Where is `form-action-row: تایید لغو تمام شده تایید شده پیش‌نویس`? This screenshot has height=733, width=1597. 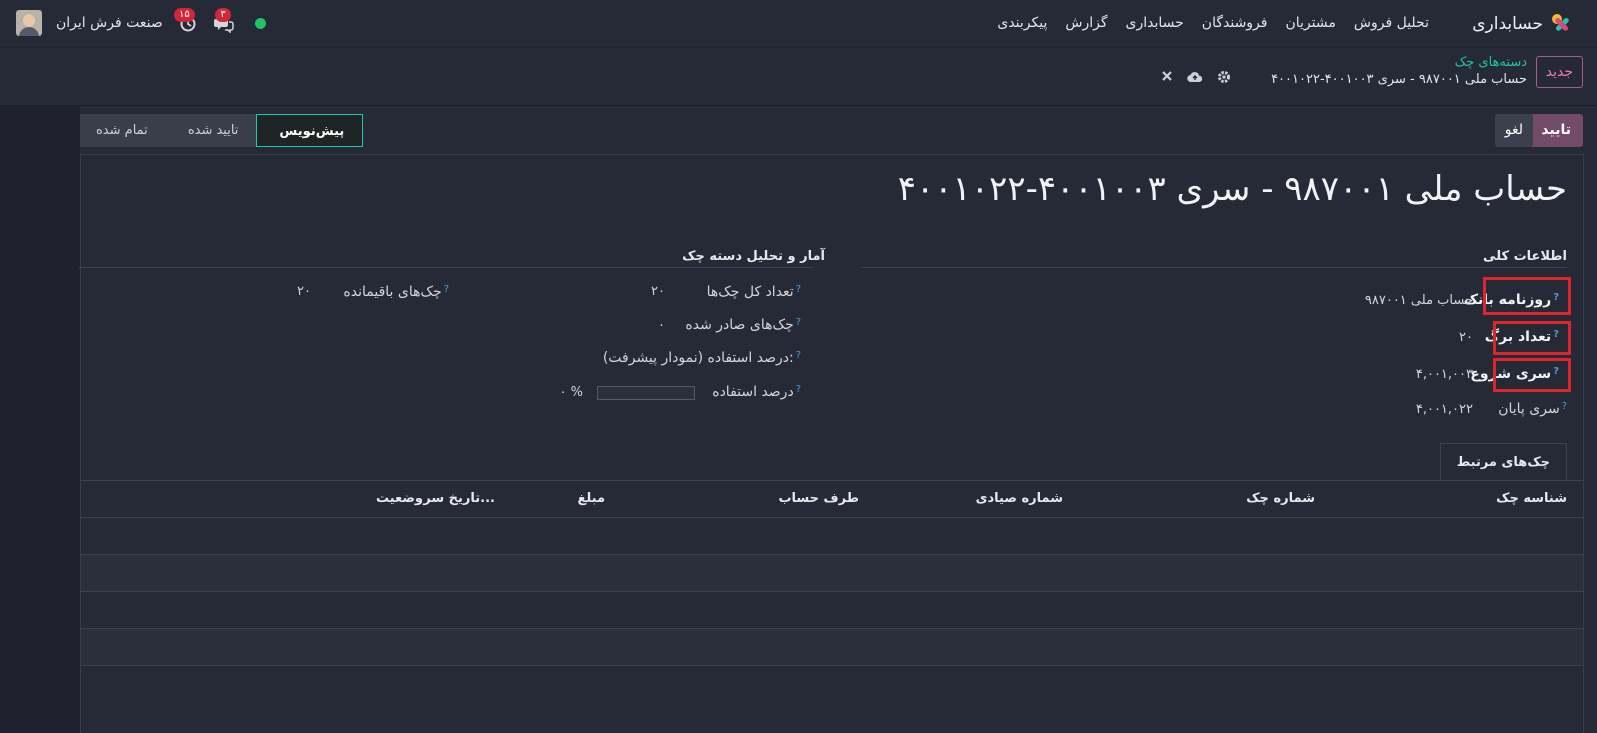 form-action-row: تایید لغو تمام شده تایید شده پیش‌نویس is located at coordinates (831, 131).